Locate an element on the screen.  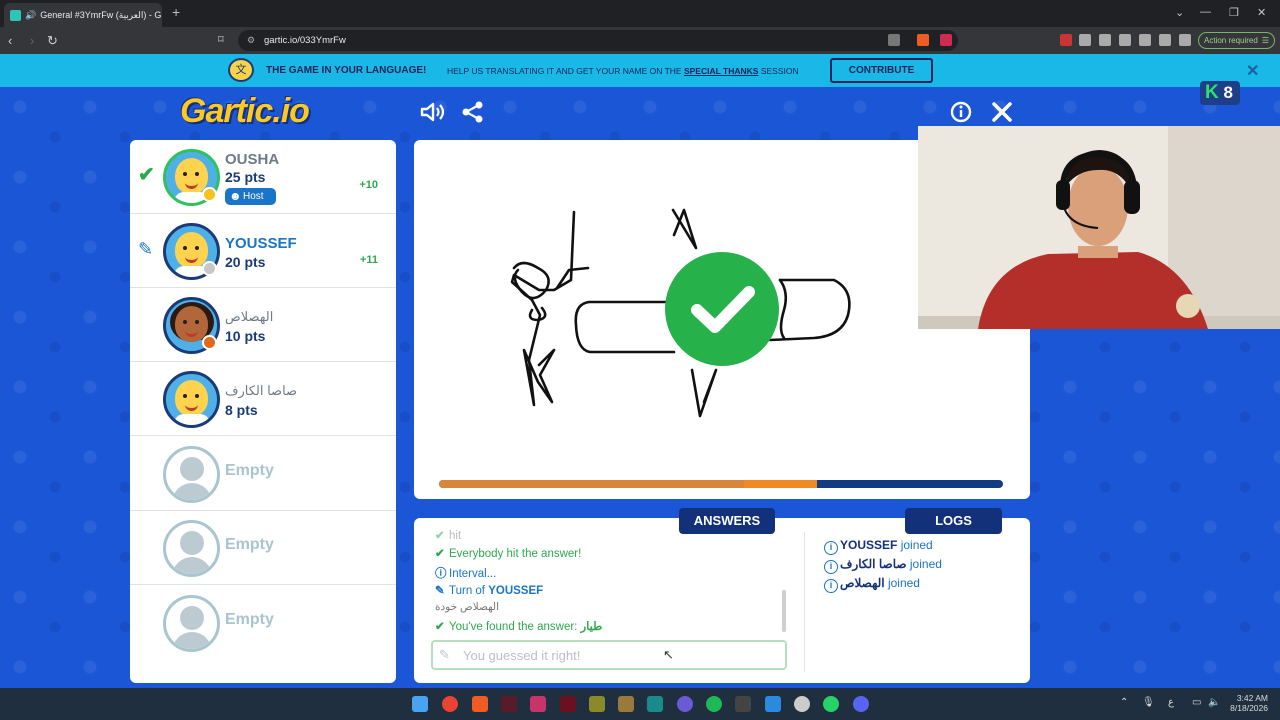
windows-taskbar: ⌃ 🎙 ع ▭ 🔈 3:42 AM 8/18/2026 is located at coordinates (640, 704).